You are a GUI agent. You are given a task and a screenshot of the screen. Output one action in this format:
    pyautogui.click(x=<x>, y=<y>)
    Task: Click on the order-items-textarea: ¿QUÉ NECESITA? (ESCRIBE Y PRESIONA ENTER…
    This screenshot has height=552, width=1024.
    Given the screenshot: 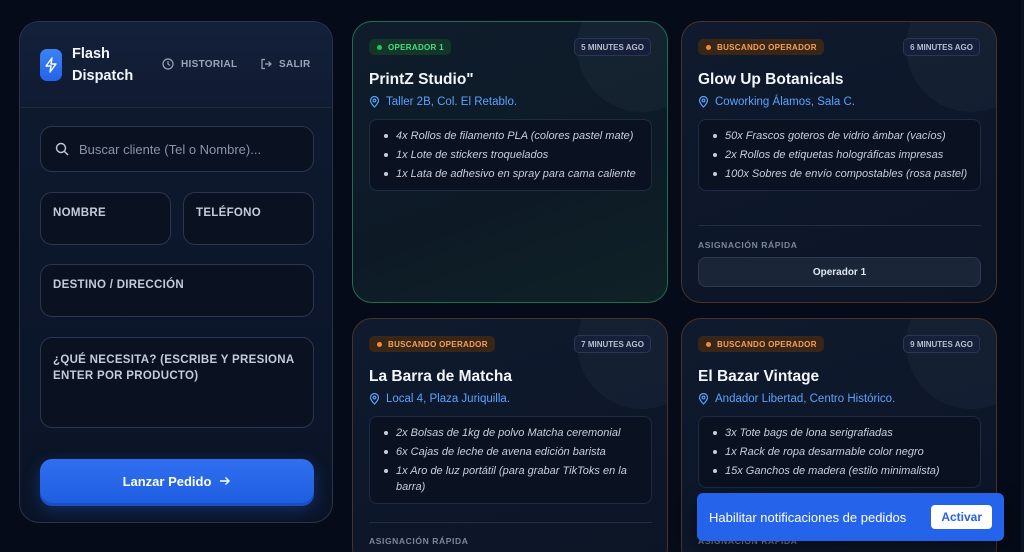 What is the action you would take?
    pyautogui.click(x=177, y=382)
    